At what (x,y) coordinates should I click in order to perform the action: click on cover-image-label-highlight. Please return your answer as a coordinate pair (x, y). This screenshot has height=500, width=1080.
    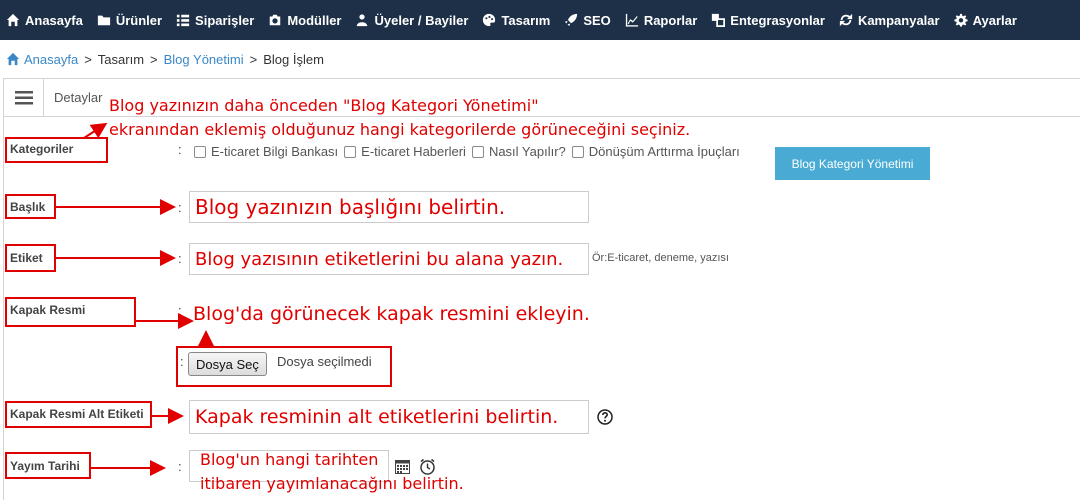
    Looking at the image, I should click on (70, 312).